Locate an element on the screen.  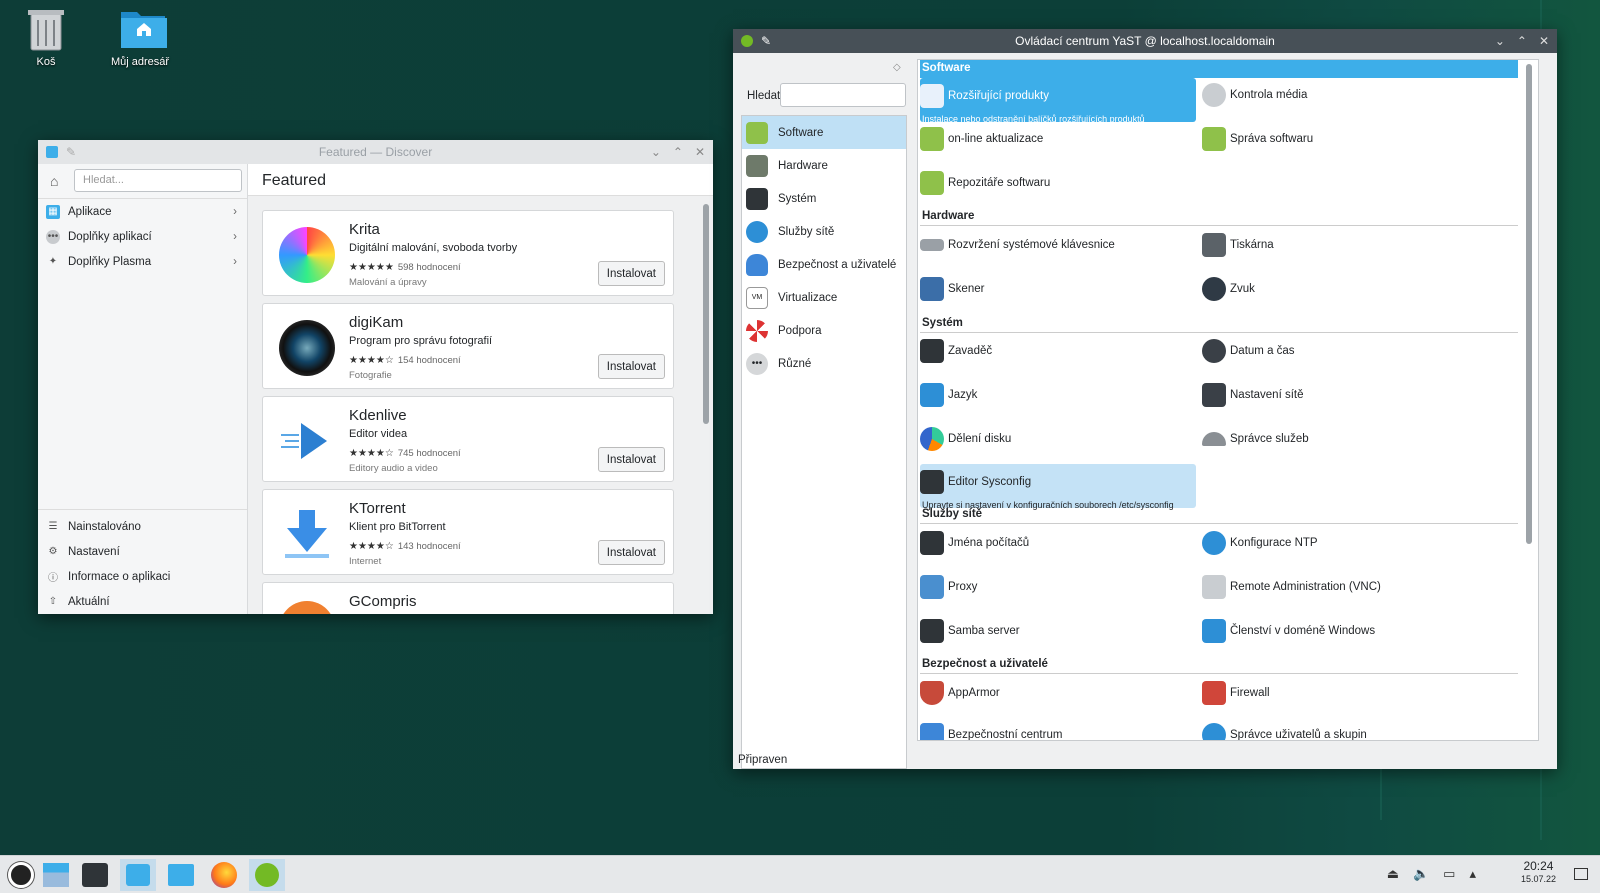
search-input is located at coordinates (843, 95).